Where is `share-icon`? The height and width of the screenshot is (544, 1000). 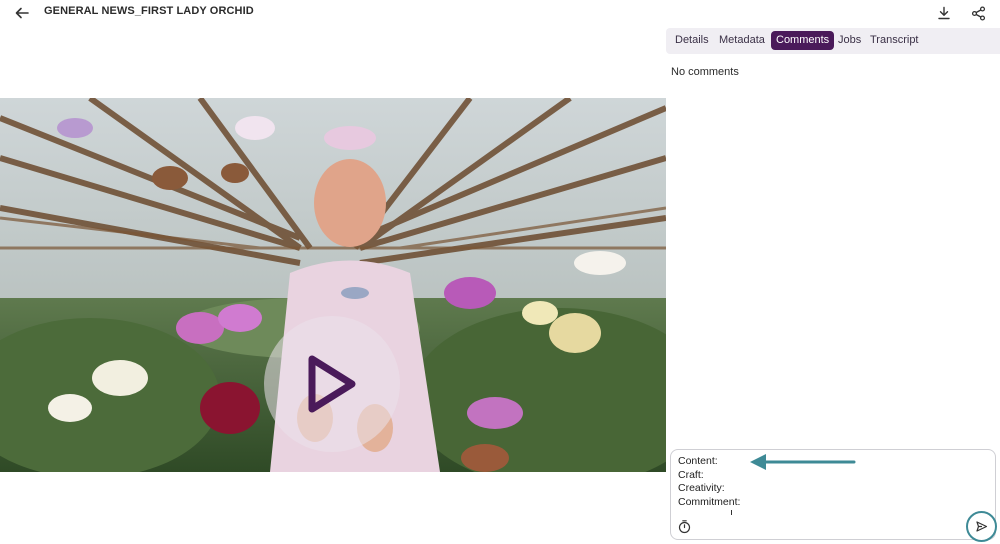
share-icon is located at coordinates (978, 13).